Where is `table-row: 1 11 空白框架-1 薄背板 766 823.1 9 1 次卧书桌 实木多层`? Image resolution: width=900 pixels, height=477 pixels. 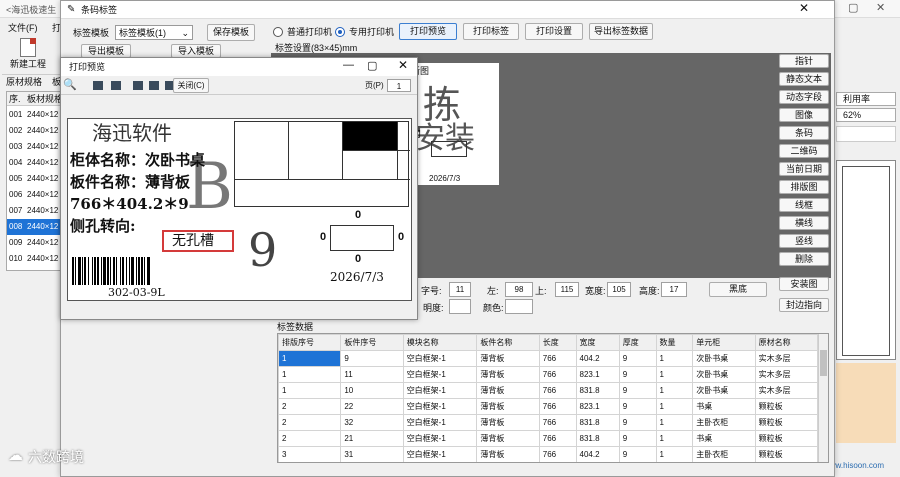
table-row: 1 11 空白框架-1 薄背板 766 823.1 9 1 次卧书桌 实木多层 is located at coordinates (548, 374).